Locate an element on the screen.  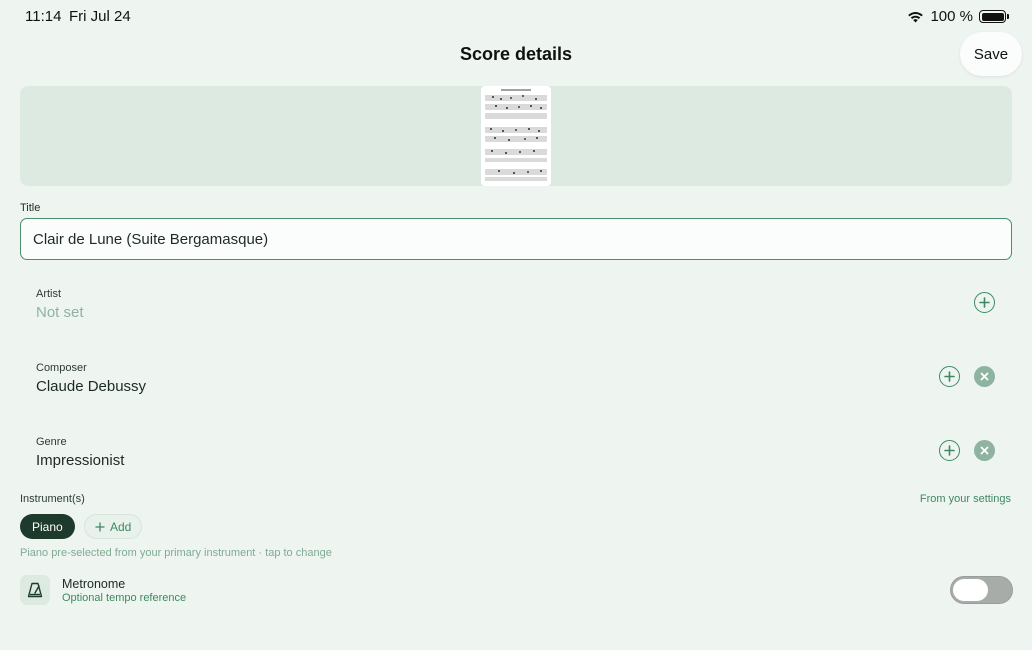
toggle-knob is located at coordinates (970, 590).